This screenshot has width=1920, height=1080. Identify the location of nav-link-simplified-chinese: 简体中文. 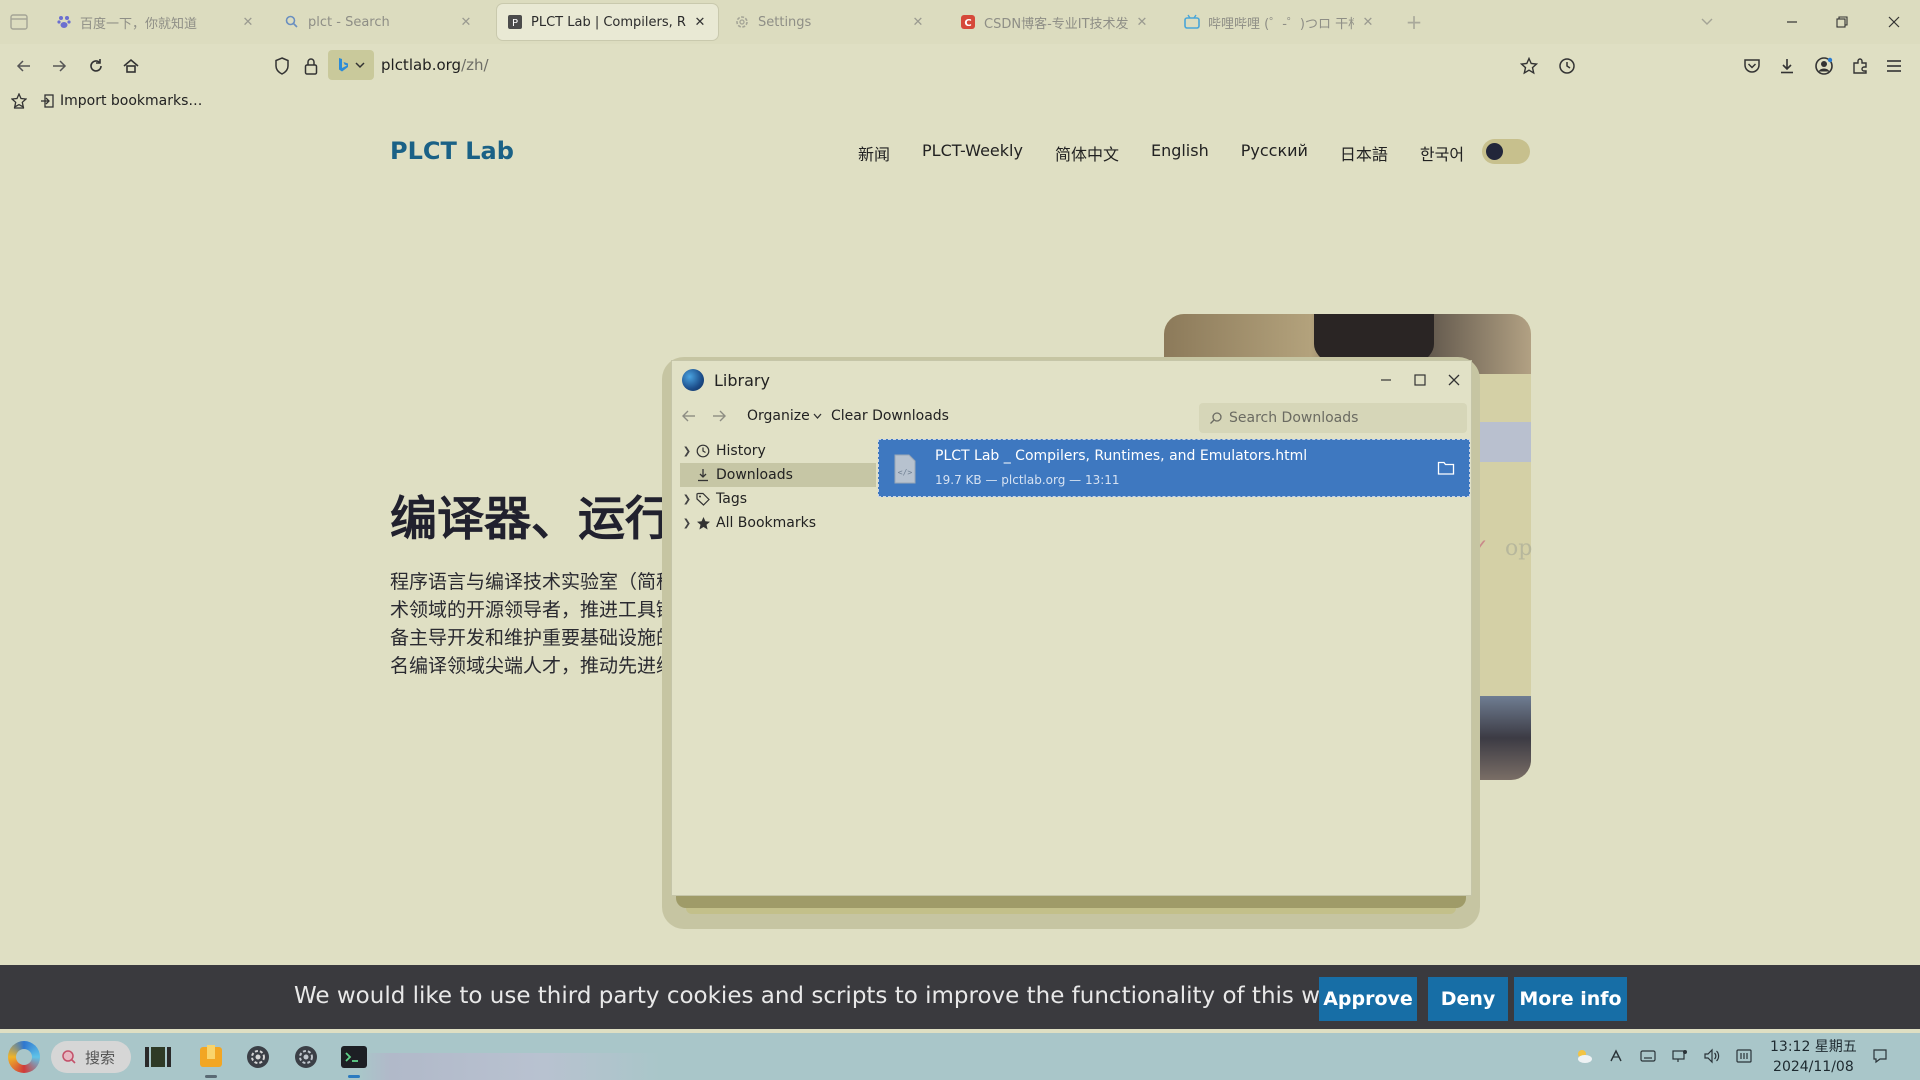
(1087, 153).